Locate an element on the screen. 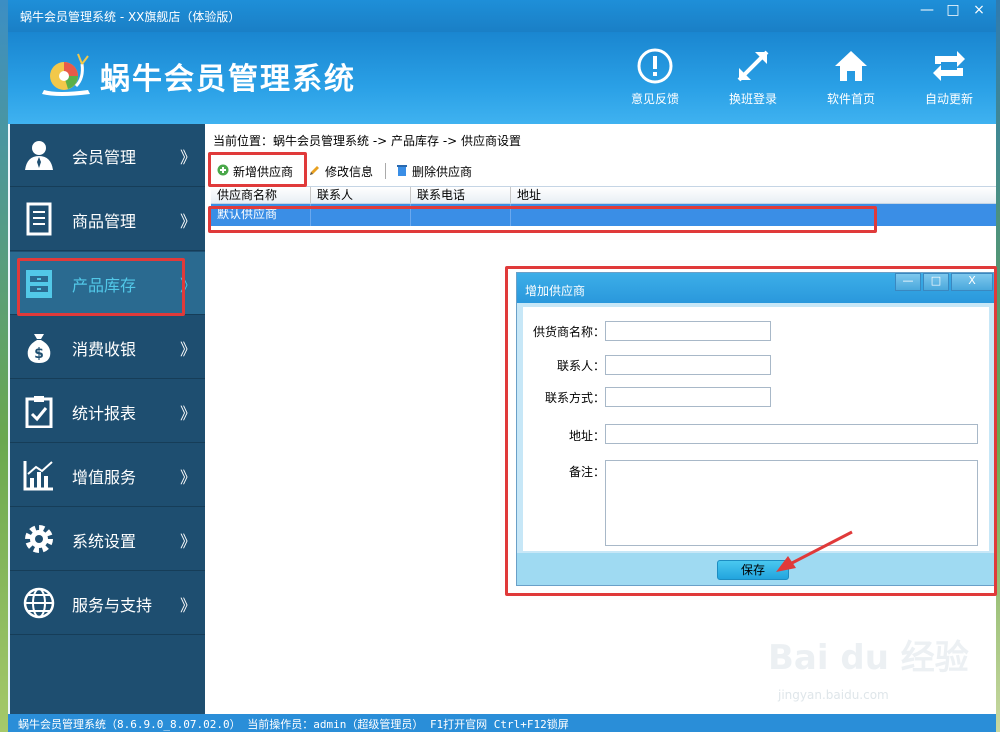  globe-icon is located at coordinates (39, 603).